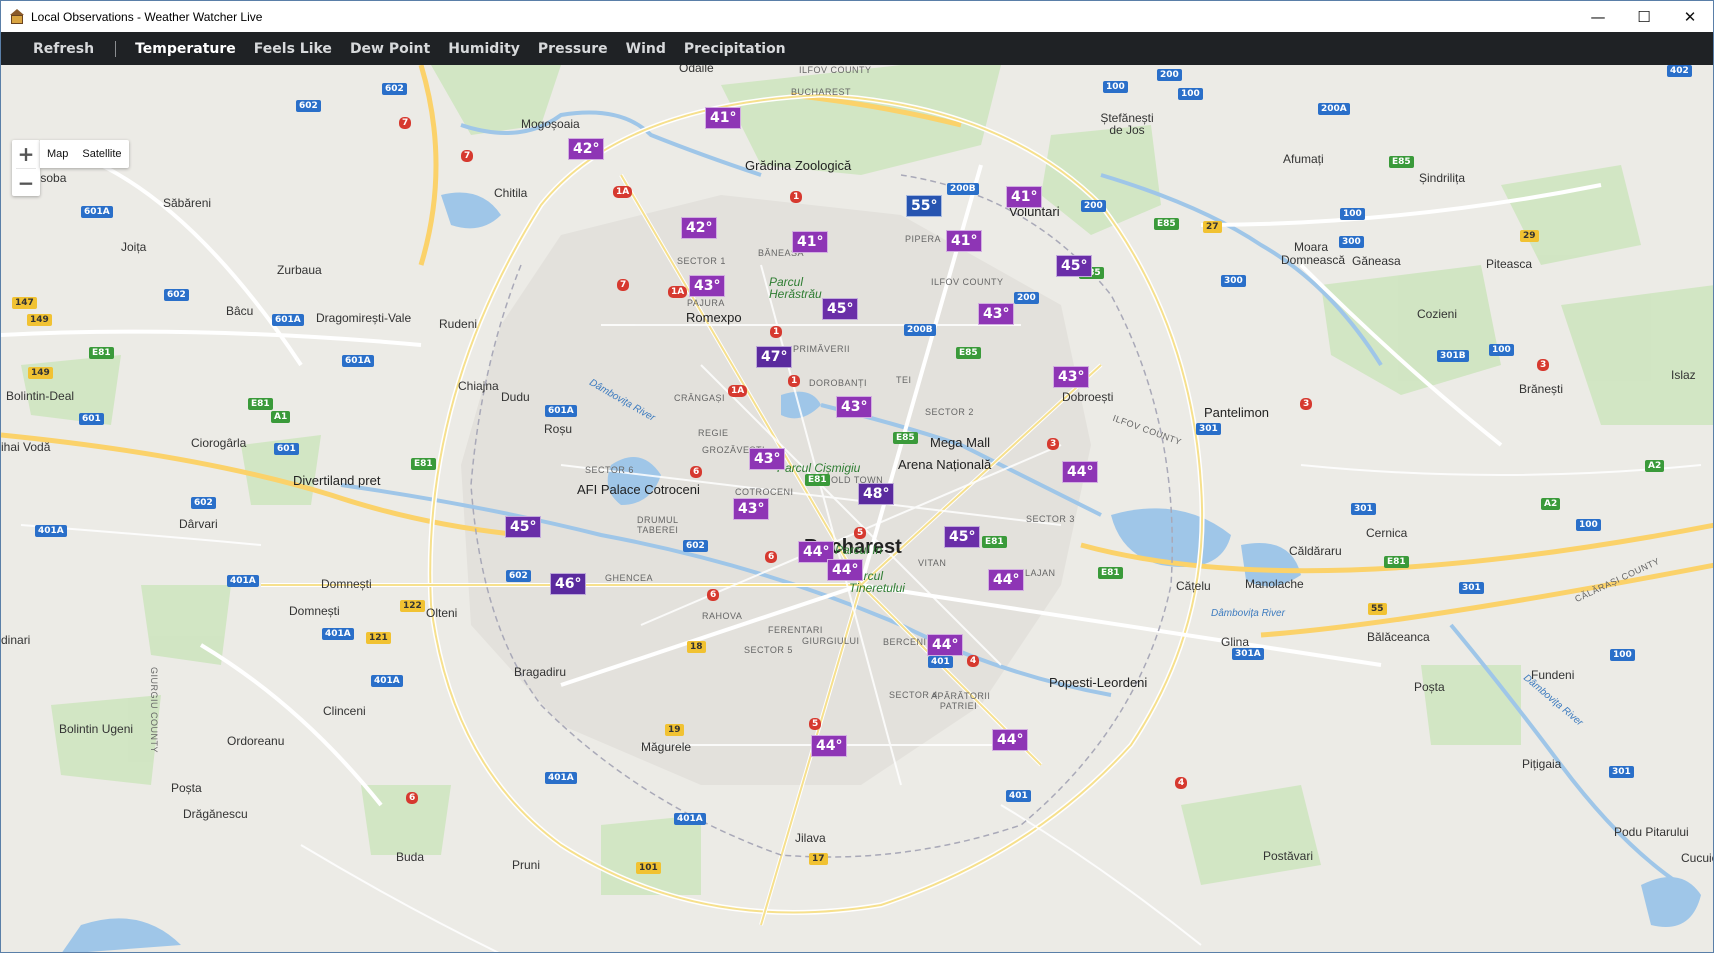 The height and width of the screenshot is (953, 1714). Describe the element at coordinates (101, 154) in the screenshot. I see `map-type-satellite-button: Satellite` at that location.